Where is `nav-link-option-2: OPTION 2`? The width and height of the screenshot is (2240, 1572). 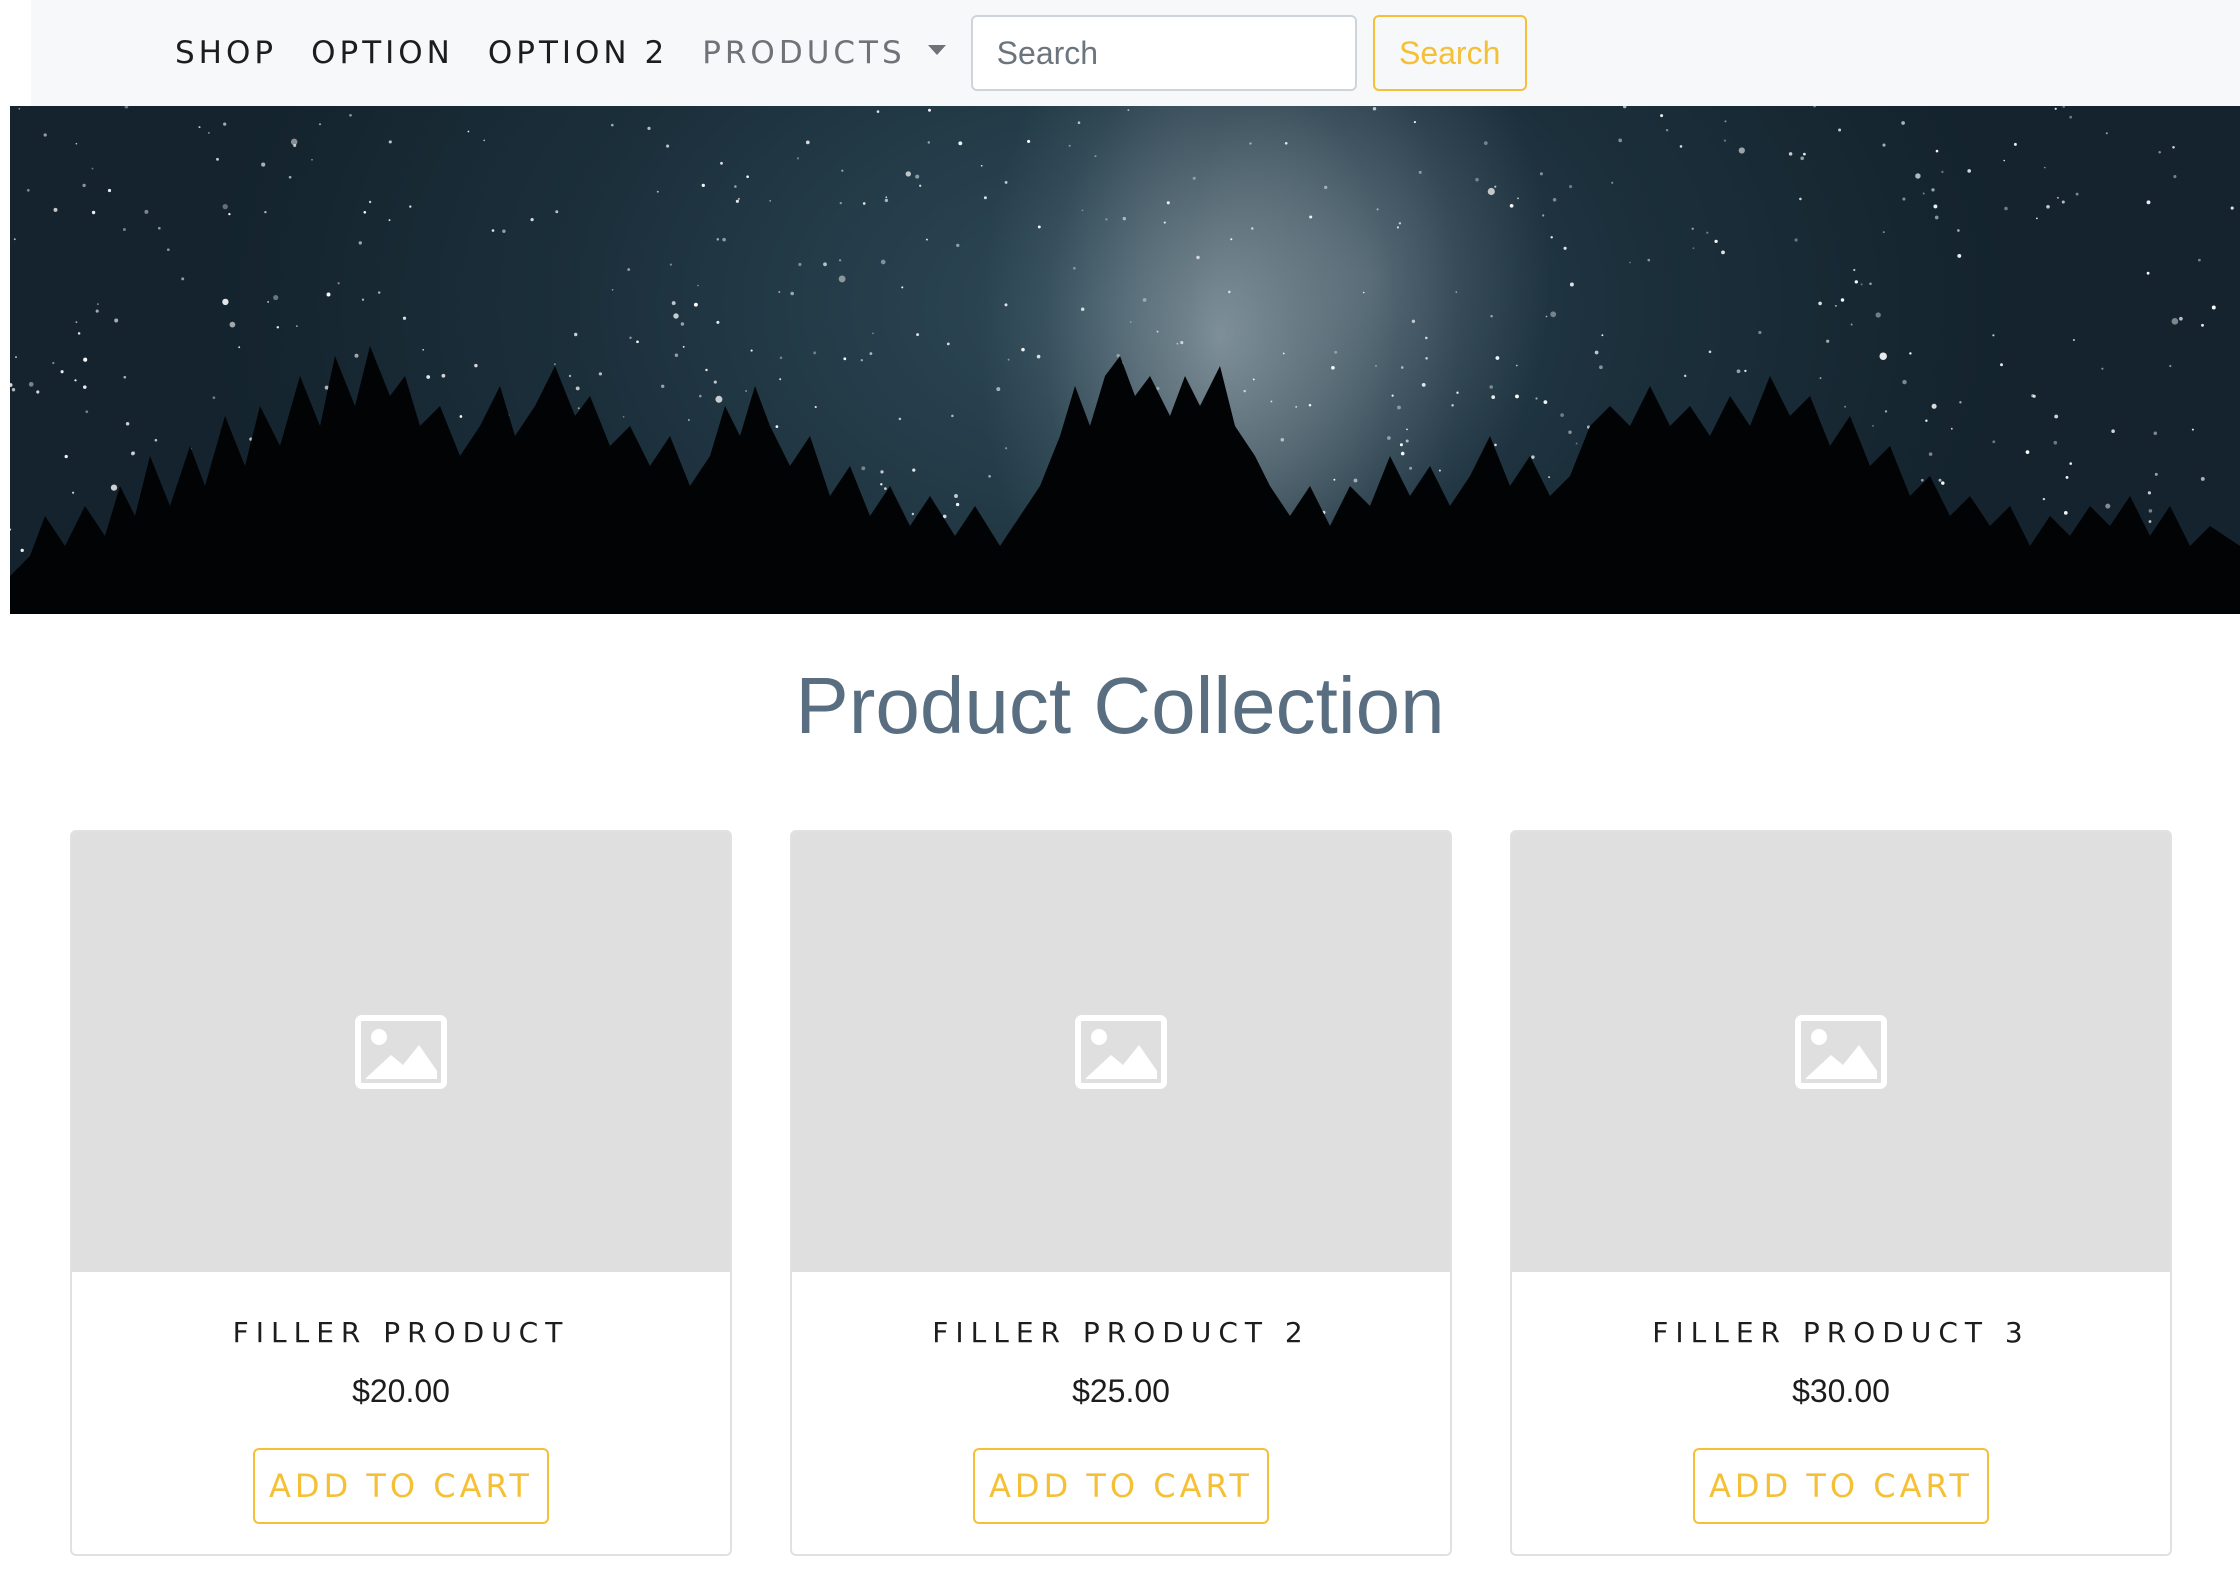
nav-link-option-2: OPTION 2 is located at coordinates (578, 53).